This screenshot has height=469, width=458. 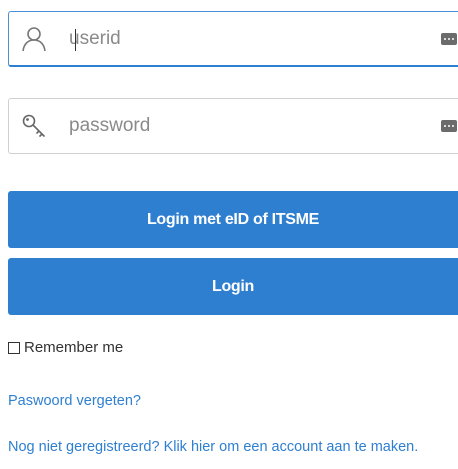 I want to click on password-field, so click(x=233, y=126).